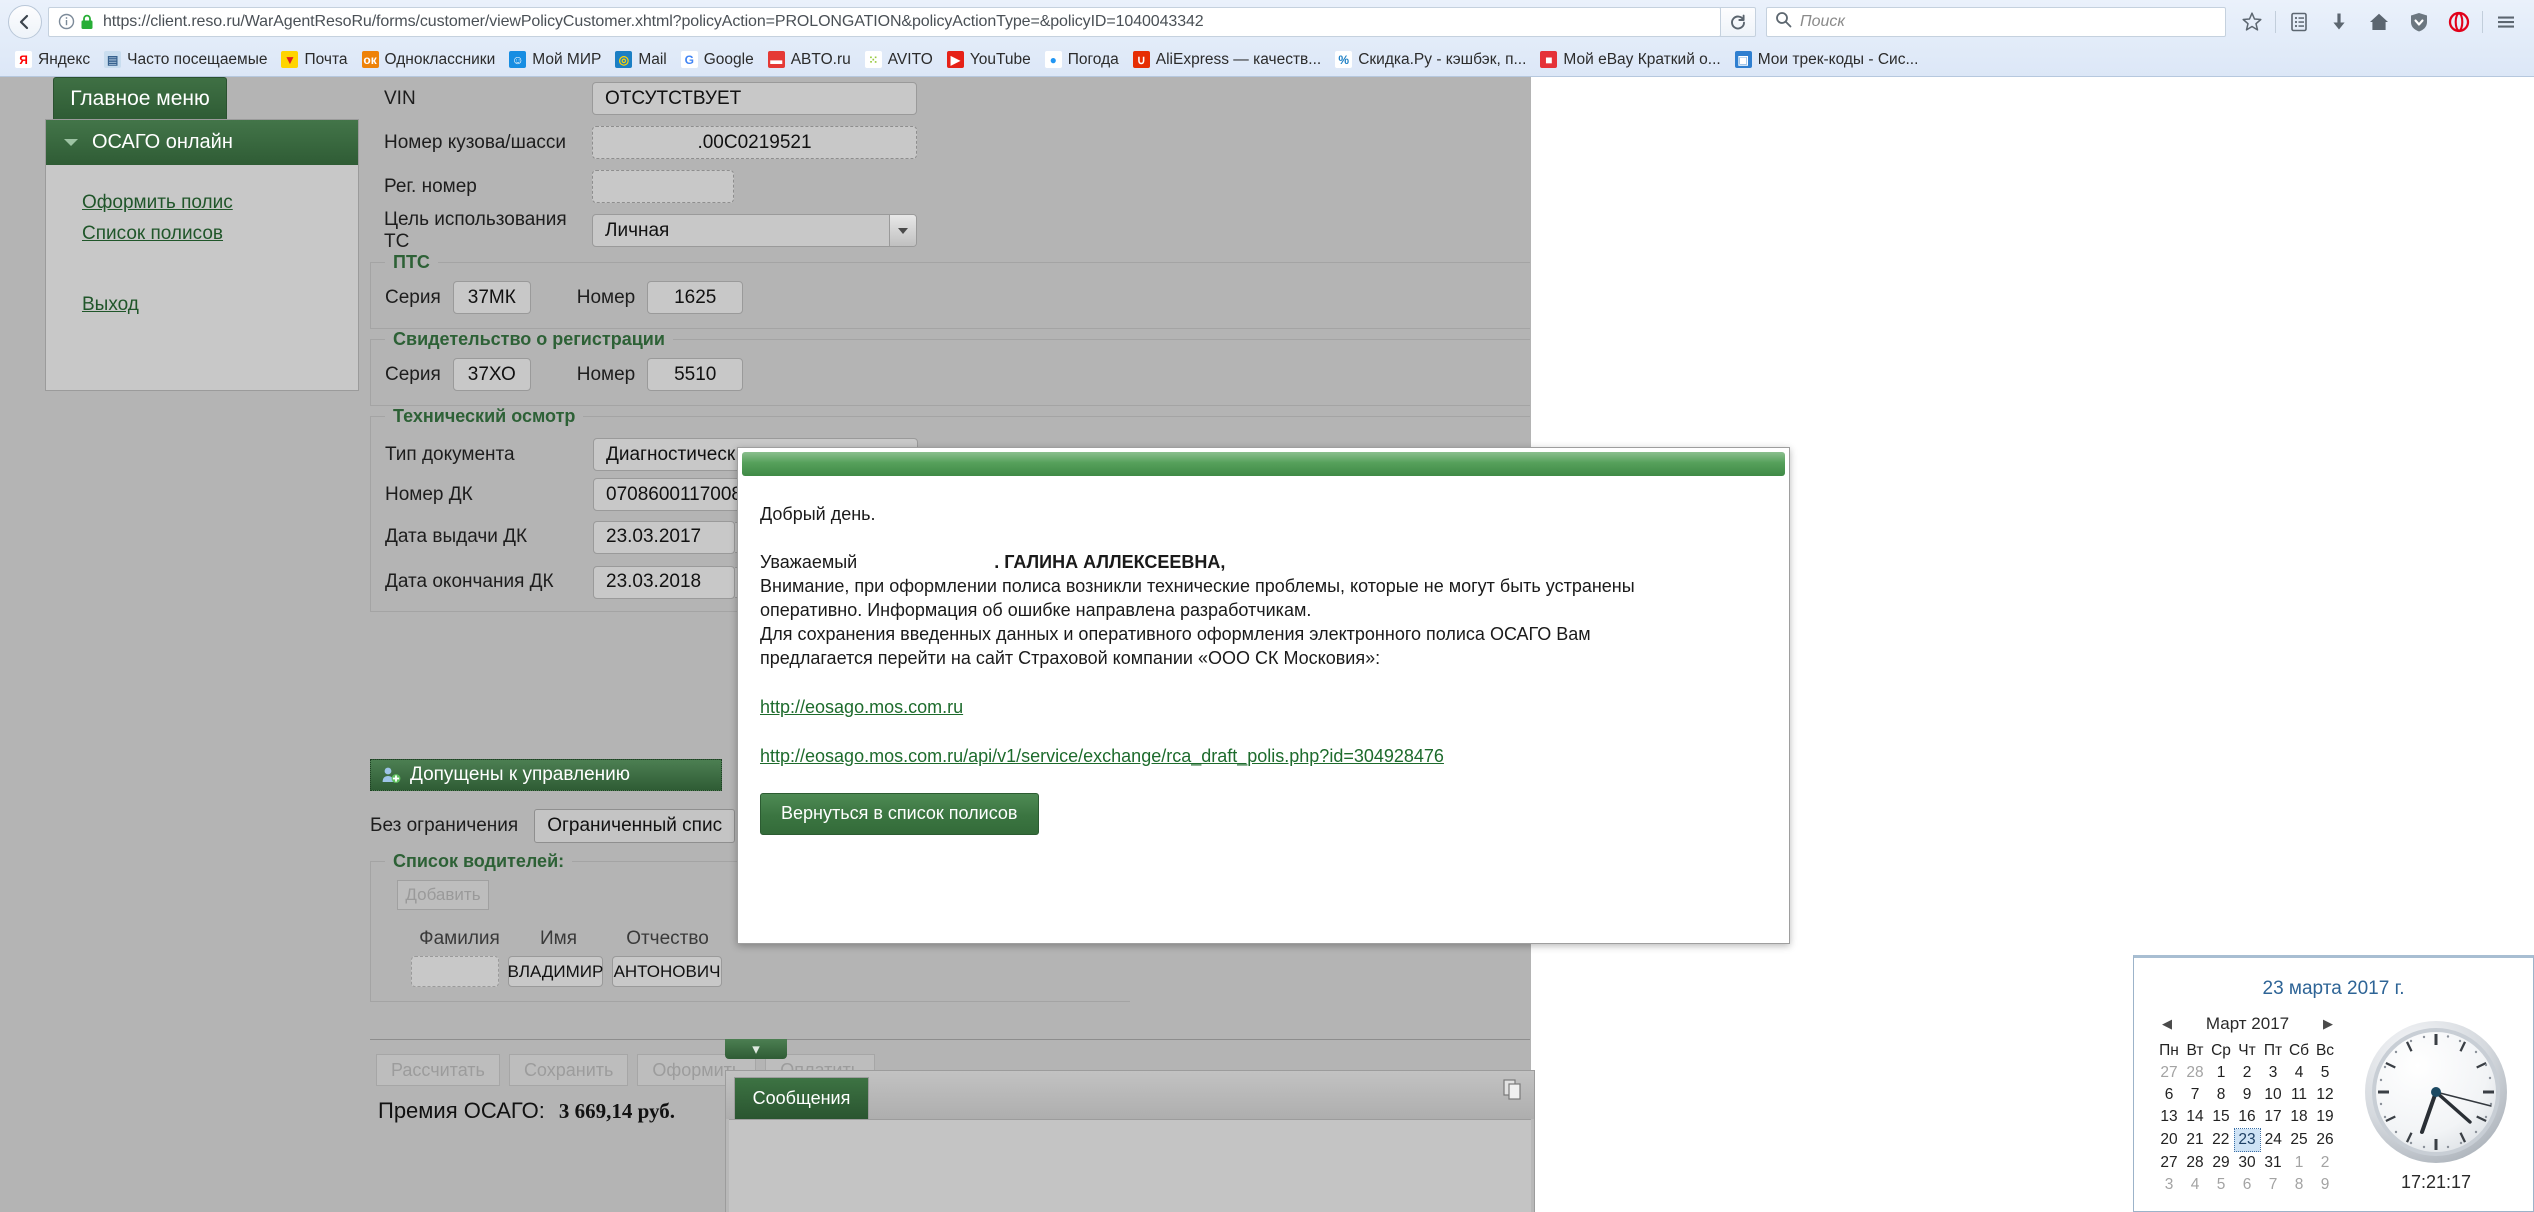 Image resolution: width=2534 pixels, height=1212 pixels. What do you see at coordinates (25, 21) in the screenshot?
I see `back-button` at bounding box center [25, 21].